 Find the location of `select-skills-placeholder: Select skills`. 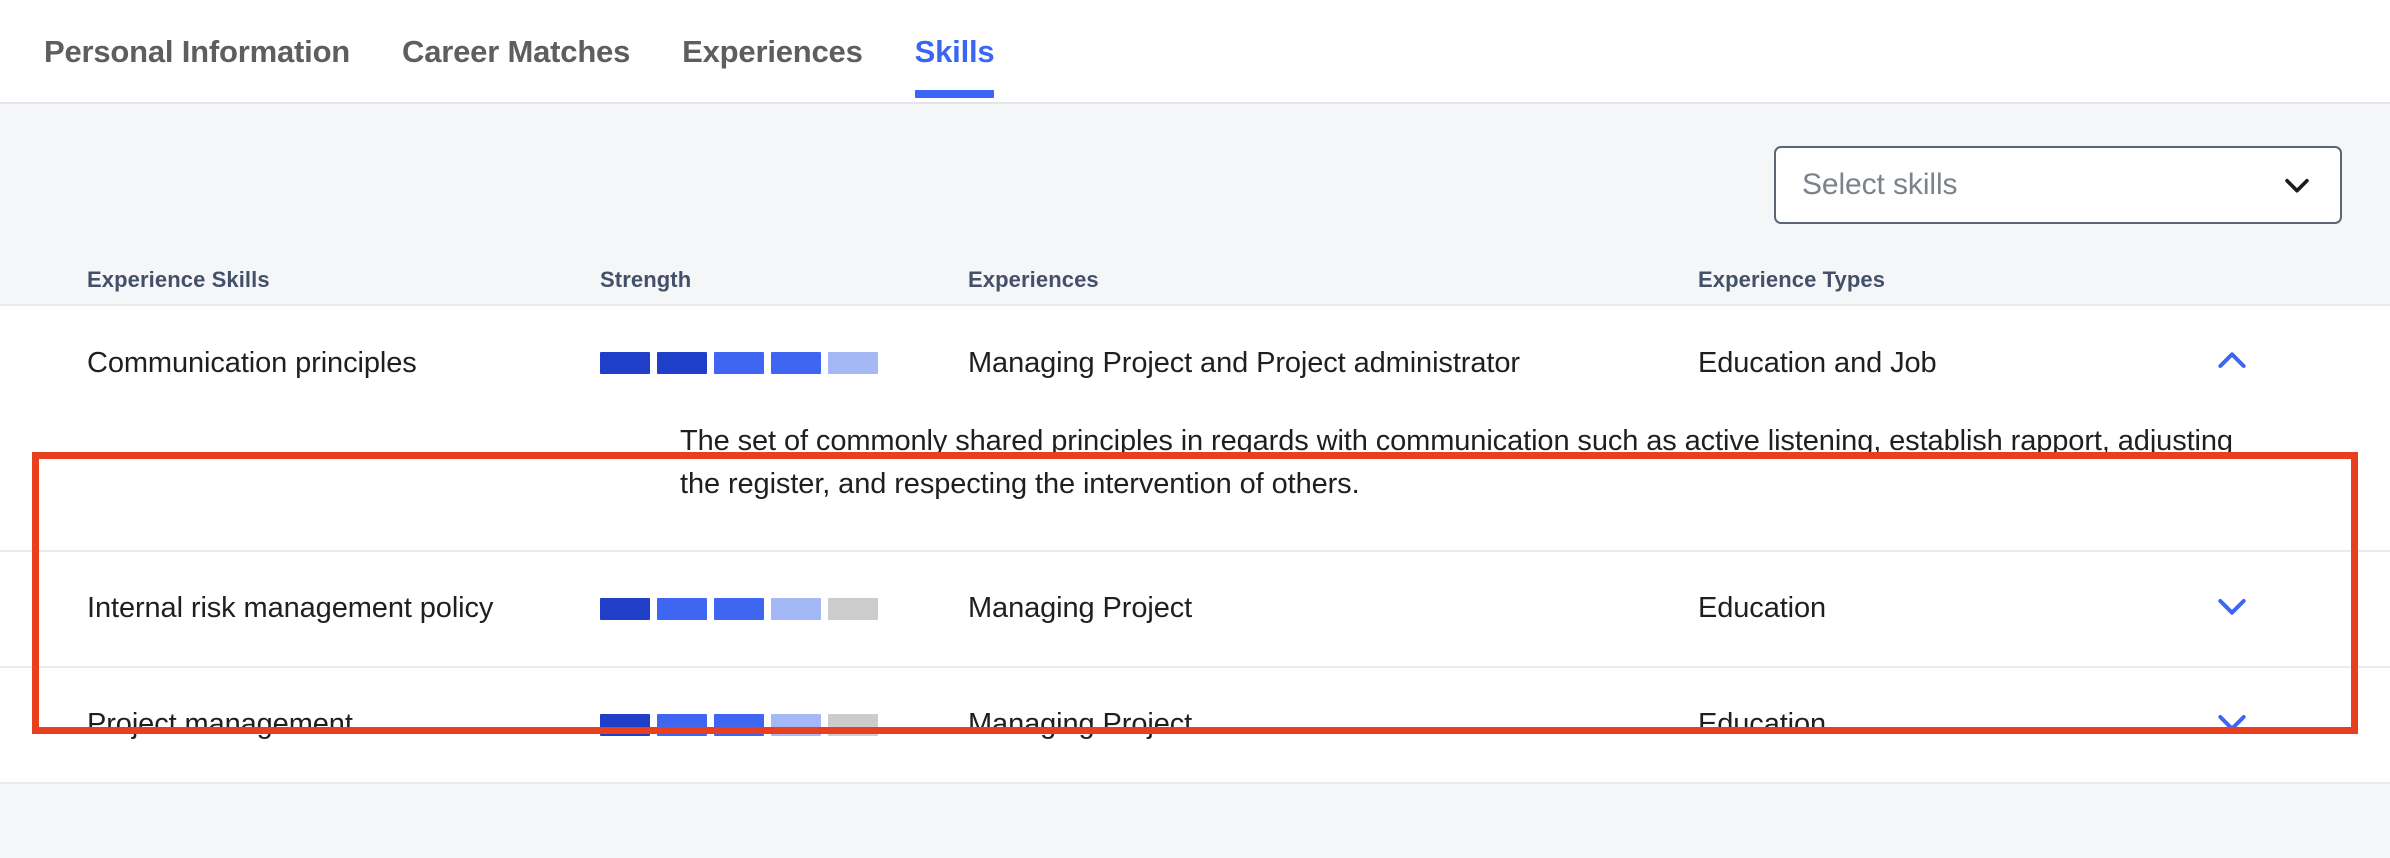

select-skills-placeholder: Select skills is located at coordinates (1880, 184).